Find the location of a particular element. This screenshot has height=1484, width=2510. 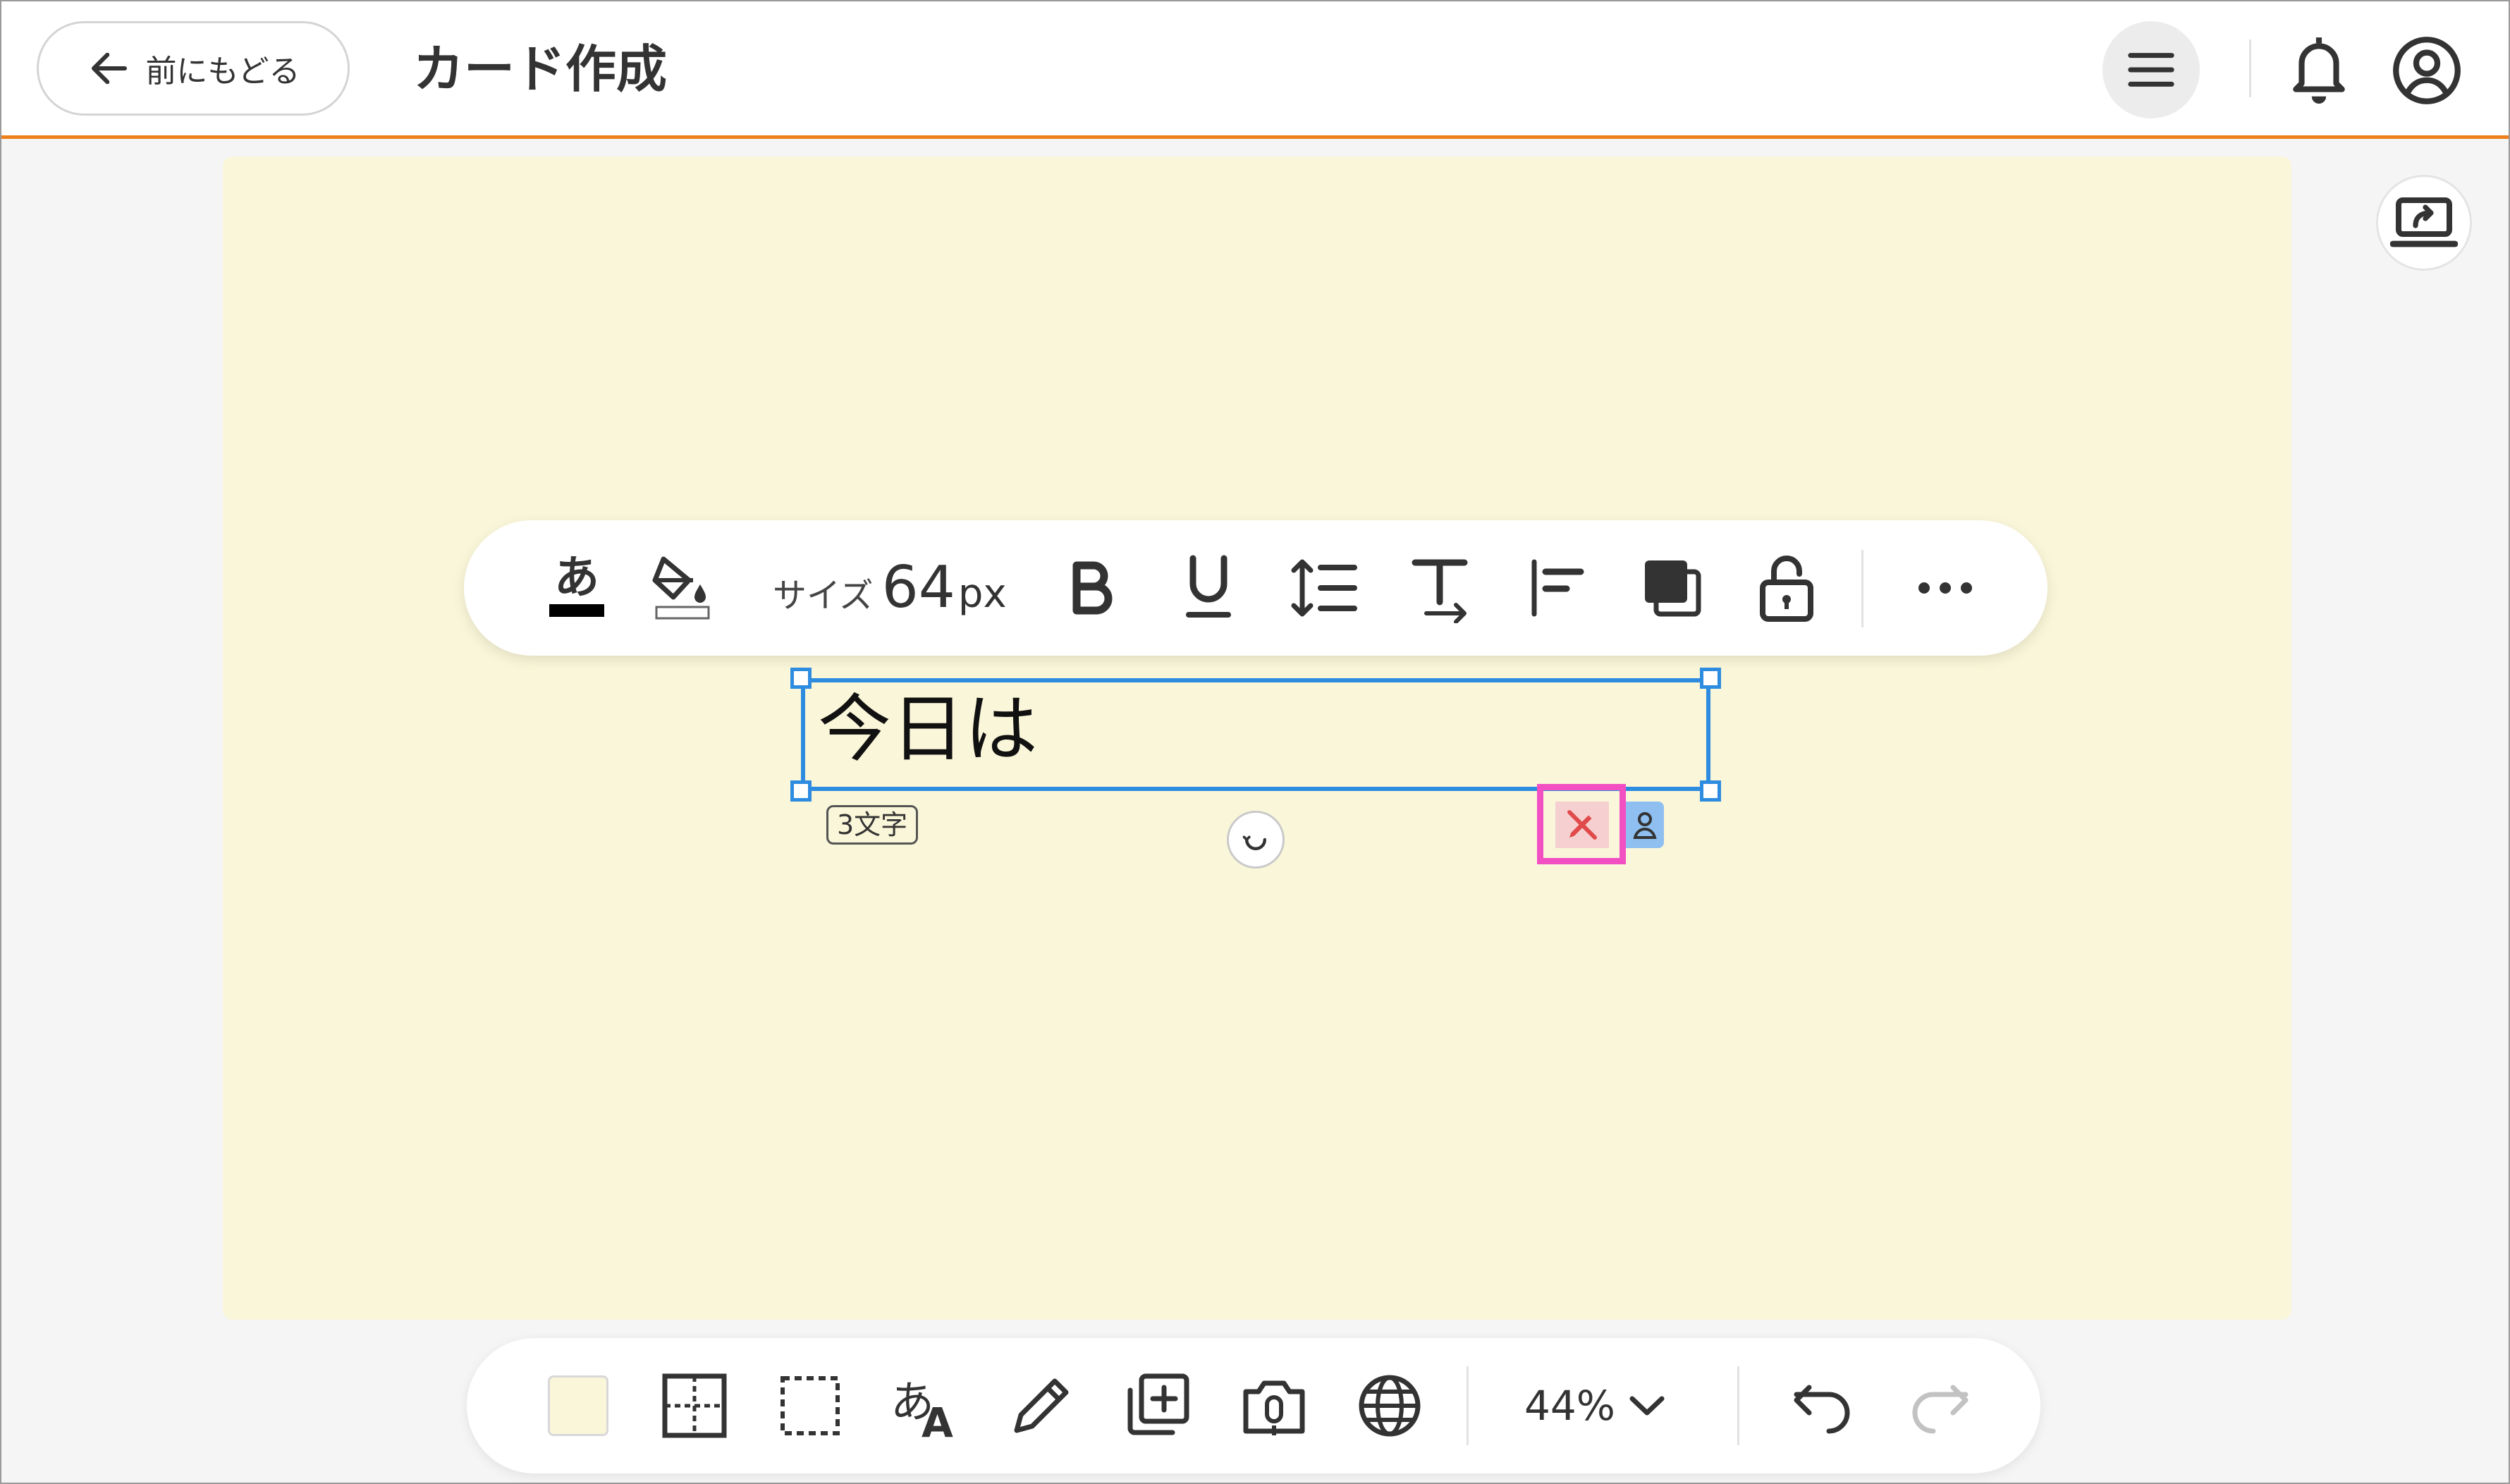

text-color-button: あ is located at coordinates (576, 588).